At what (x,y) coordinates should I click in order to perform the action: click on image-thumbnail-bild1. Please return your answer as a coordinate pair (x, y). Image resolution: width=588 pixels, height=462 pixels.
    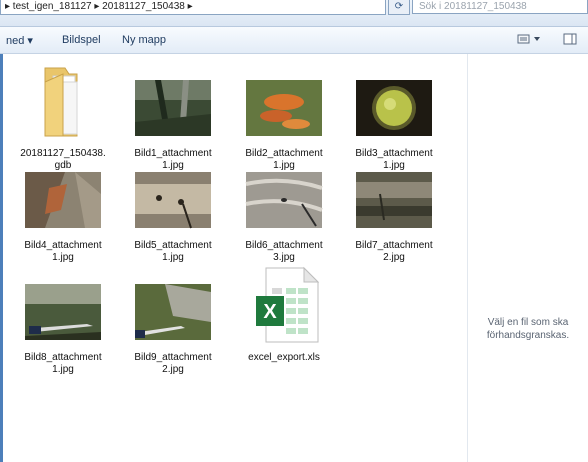
    Looking at the image, I should click on (173, 99).